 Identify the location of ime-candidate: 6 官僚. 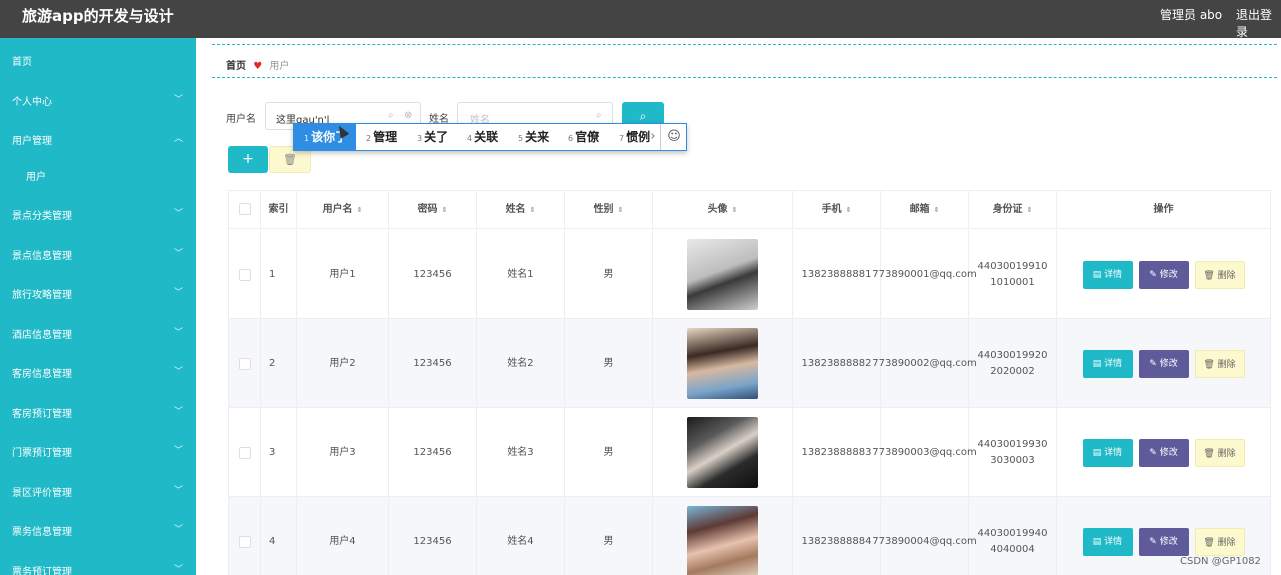
(583, 137).